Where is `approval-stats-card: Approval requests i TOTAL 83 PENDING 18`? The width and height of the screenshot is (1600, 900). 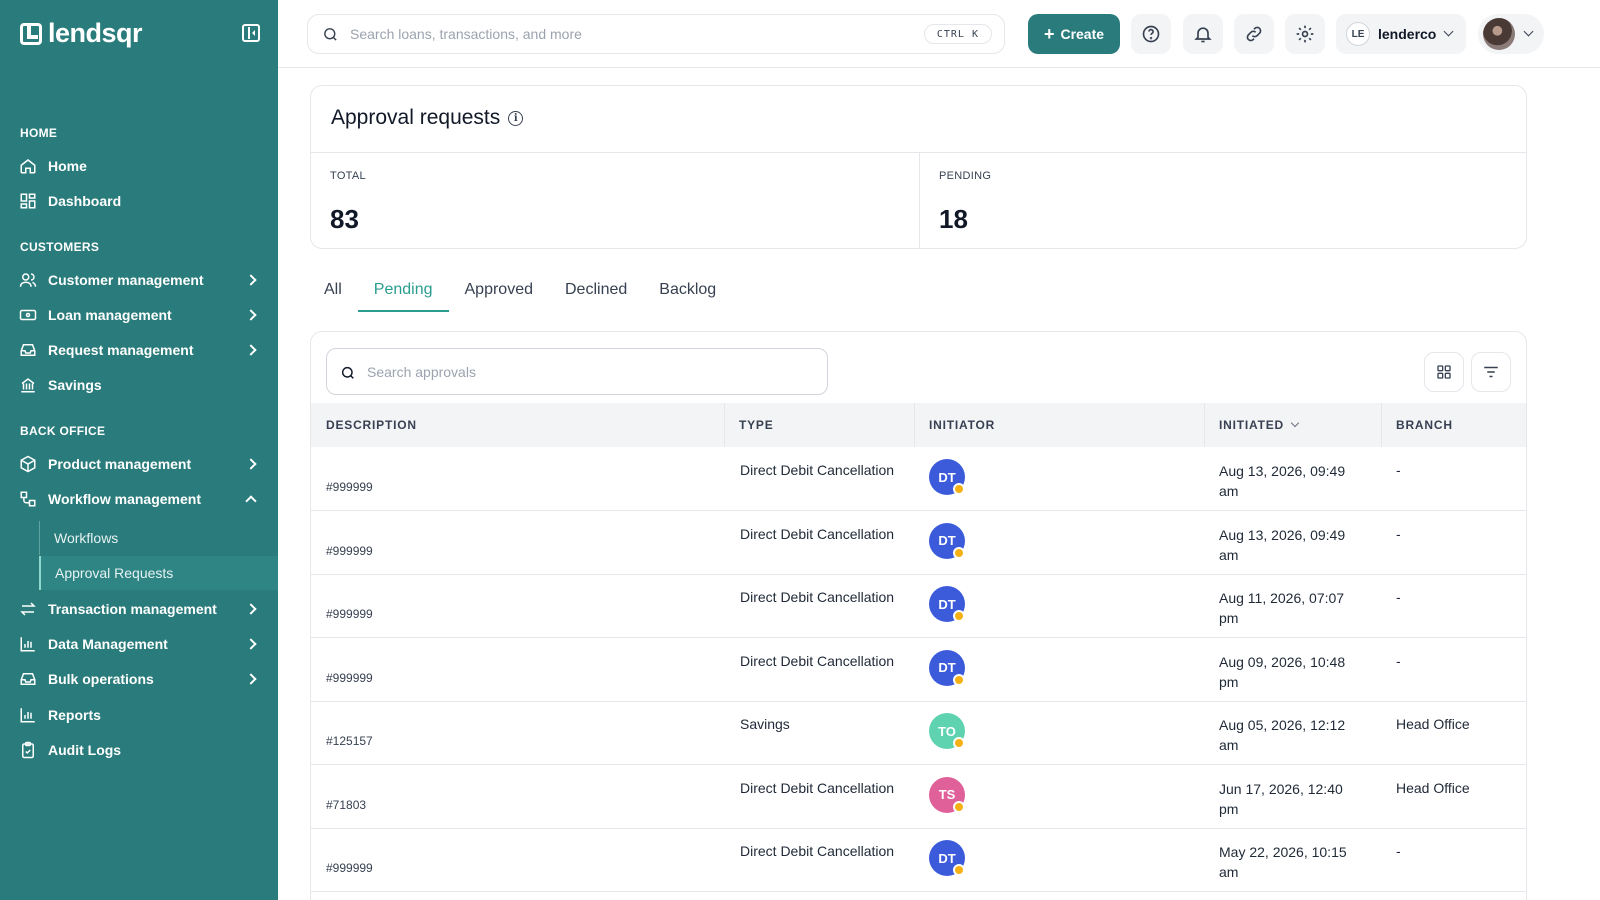 approval-stats-card: Approval requests i TOTAL 83 PENDING 18 is located at coordinates (918, 167).